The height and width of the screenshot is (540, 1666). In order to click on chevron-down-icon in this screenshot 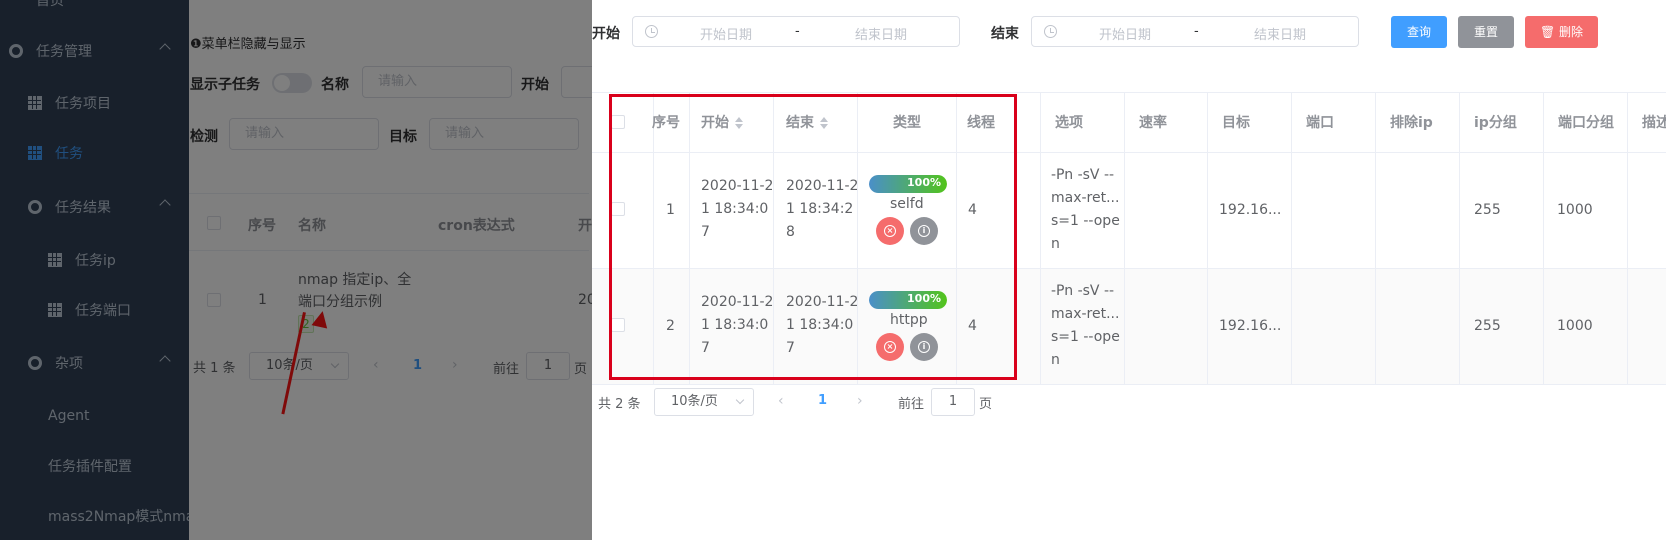, I will do `click(740, 400)`.